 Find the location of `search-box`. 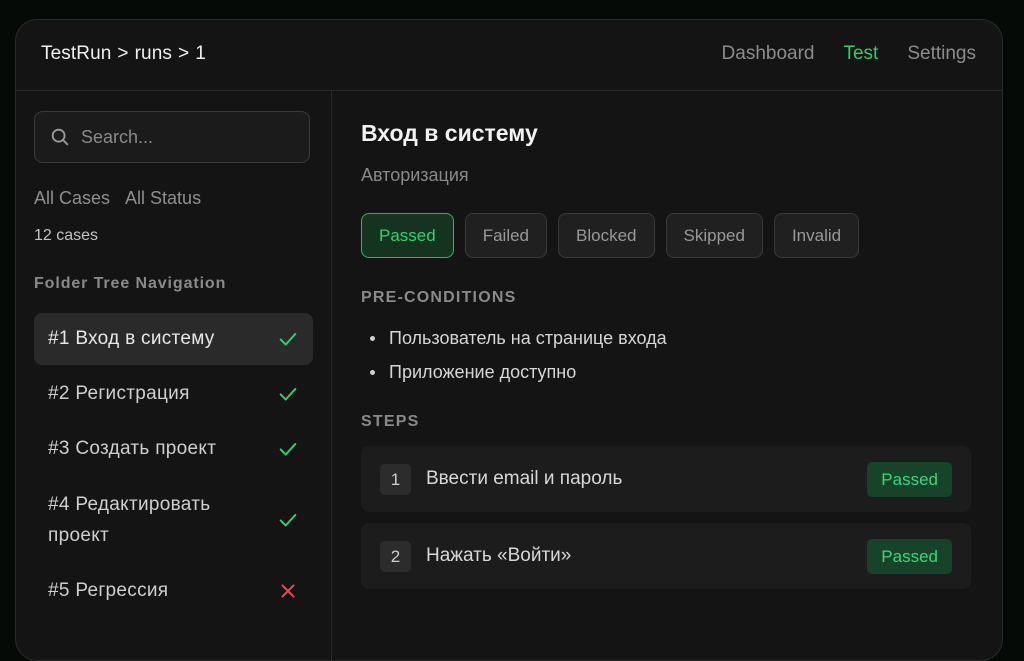

search-box is located at coordinates (172, 137).